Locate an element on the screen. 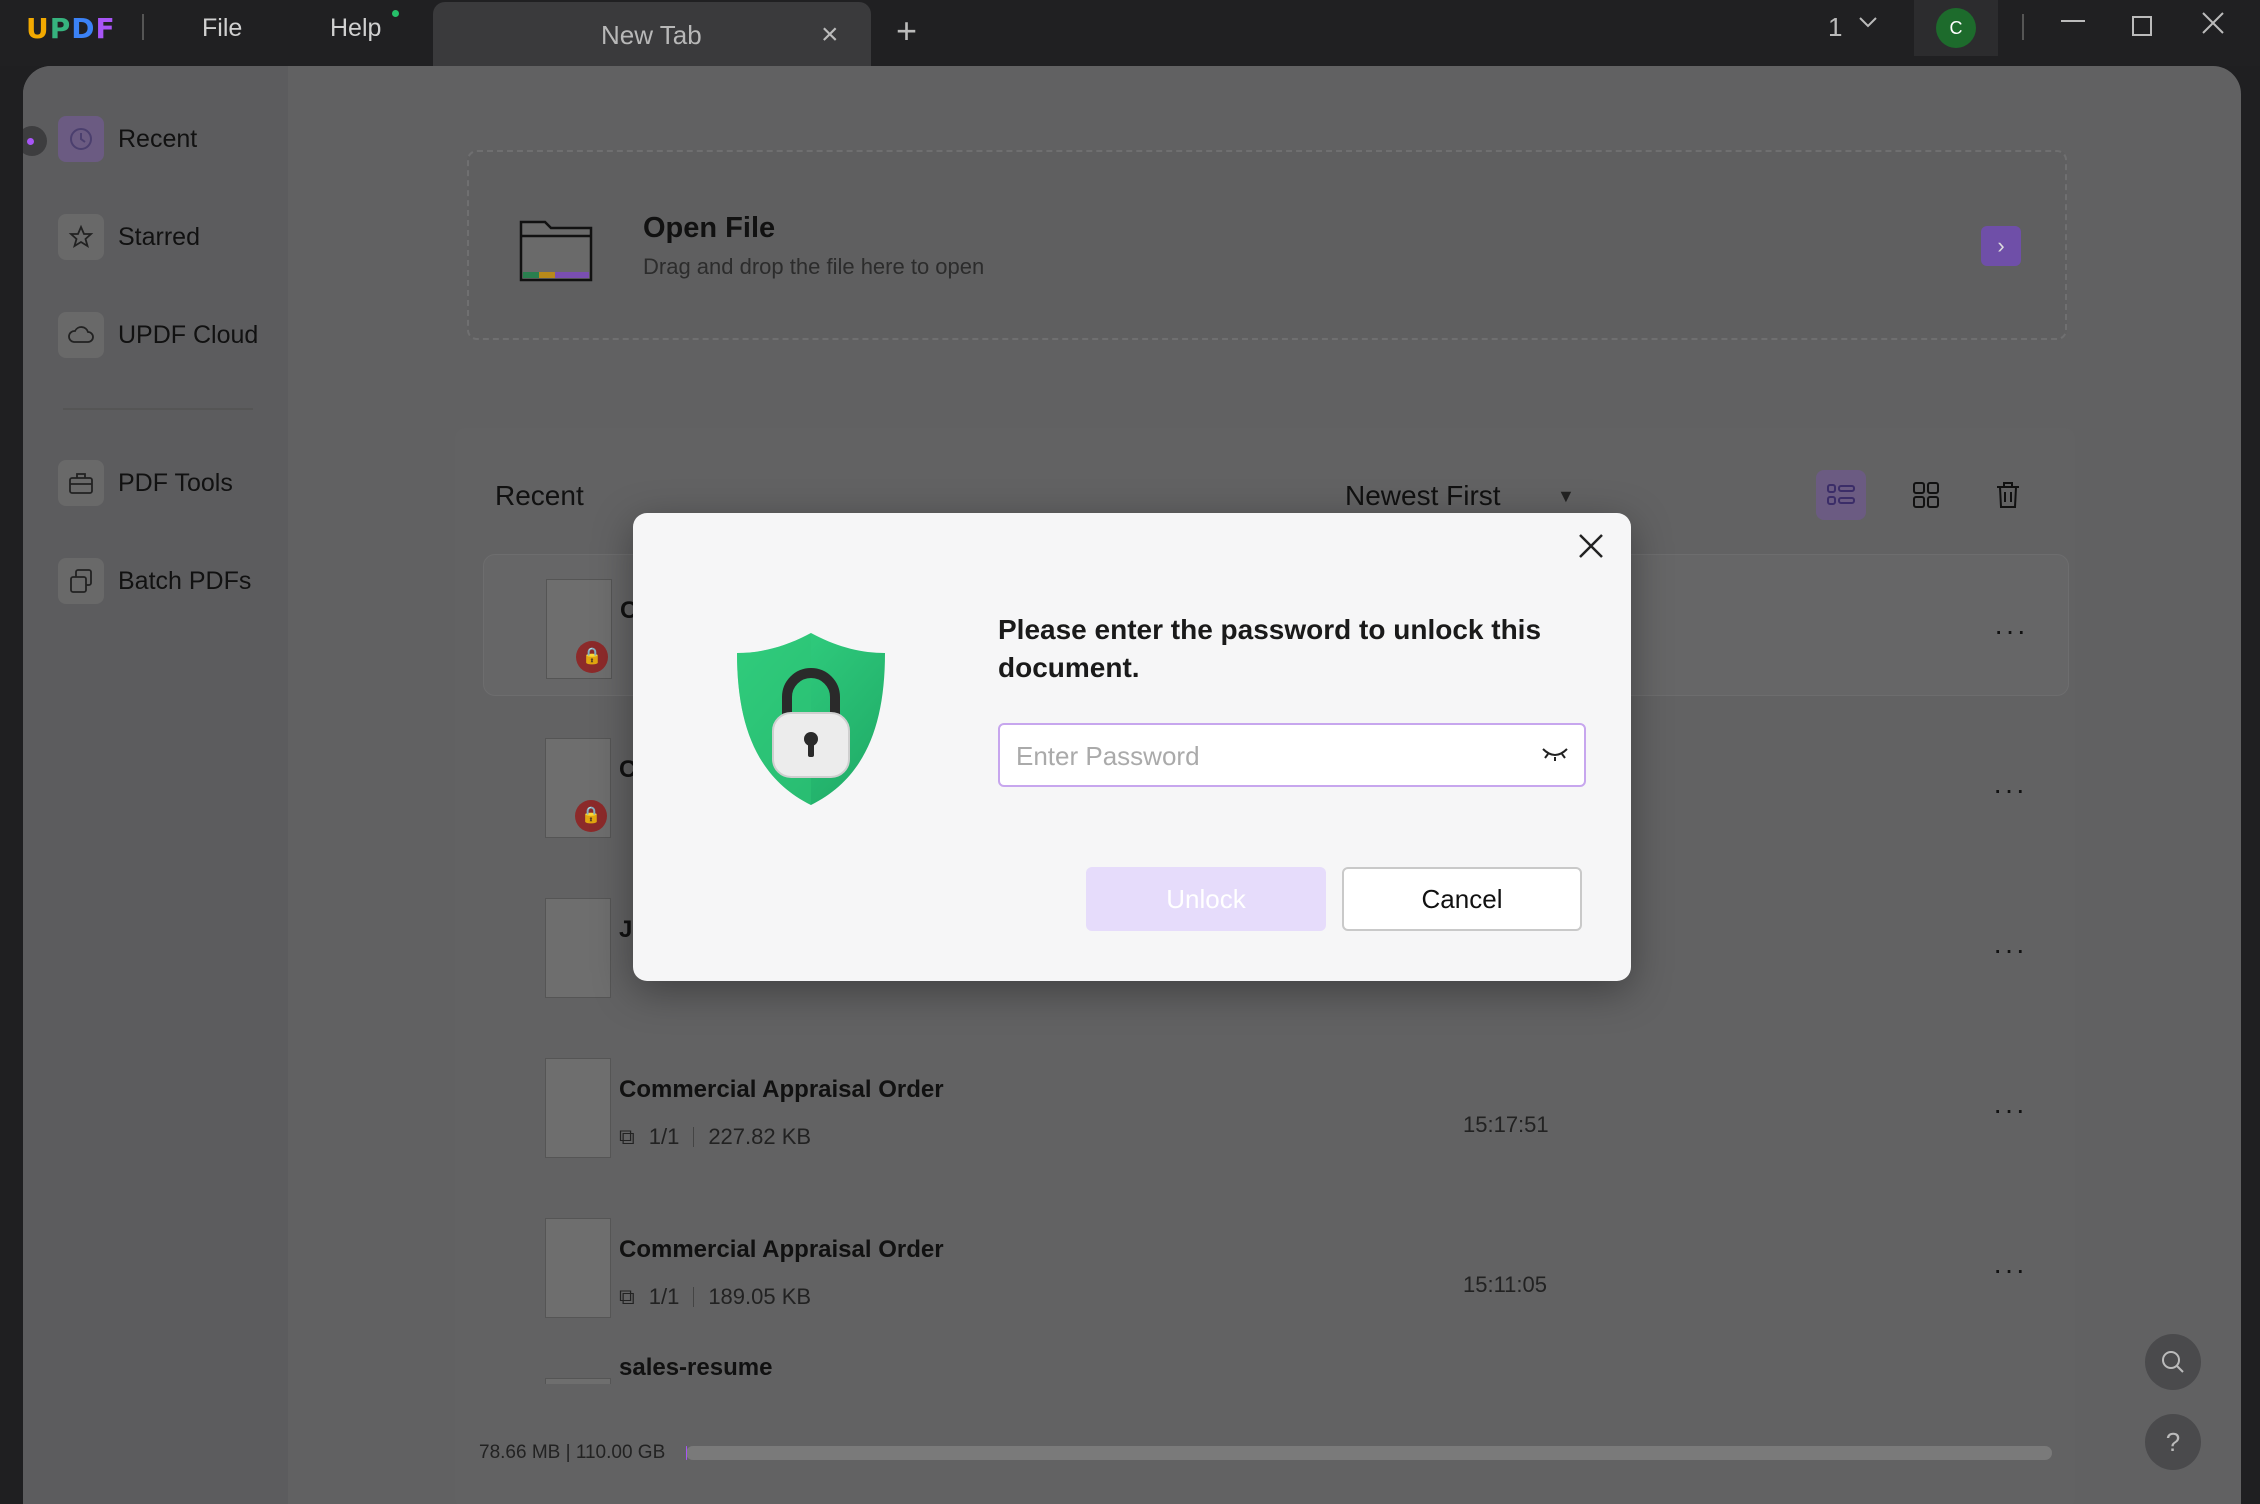 This screenshot has width=2260, height=1504. search-button is located at coordinates (2173, 1362).